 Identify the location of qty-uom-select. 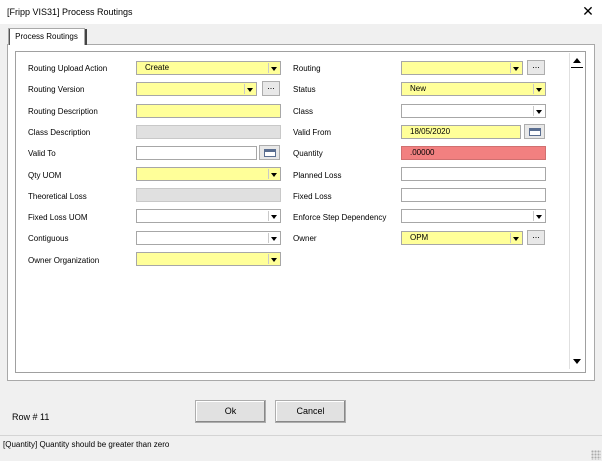
(208, 174).